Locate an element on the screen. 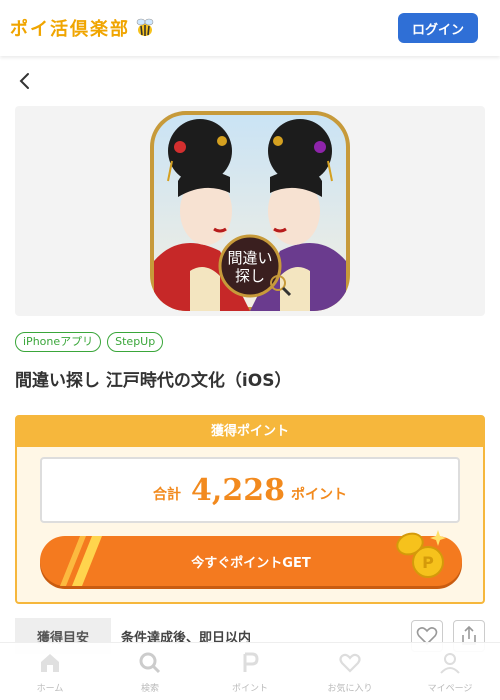 This screenshot has width=500, height=700. stripe-decoration is located at coordinates (81, 561).